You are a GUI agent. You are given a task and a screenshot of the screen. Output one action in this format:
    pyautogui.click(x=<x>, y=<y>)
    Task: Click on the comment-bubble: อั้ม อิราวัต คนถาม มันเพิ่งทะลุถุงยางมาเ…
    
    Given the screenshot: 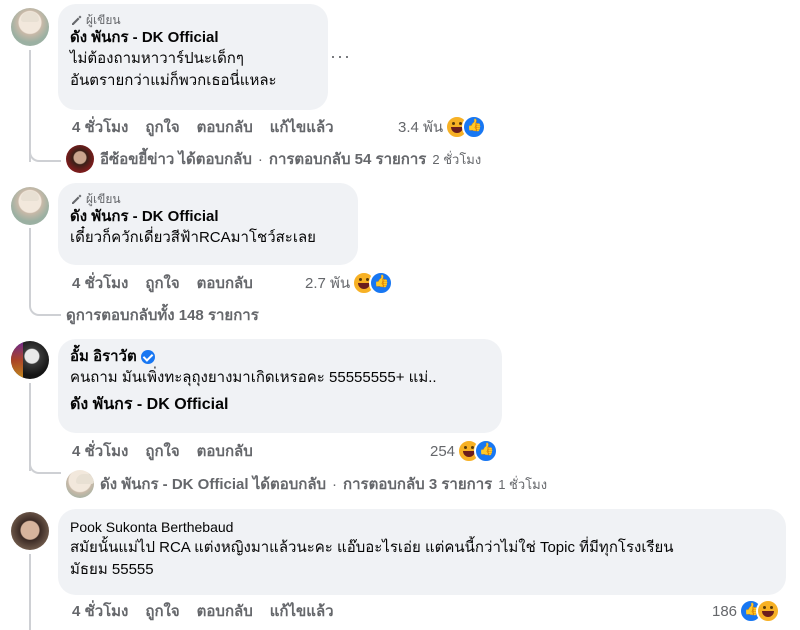 What is the action you would take?
    pyautogui.click(x=280, y=386)
    